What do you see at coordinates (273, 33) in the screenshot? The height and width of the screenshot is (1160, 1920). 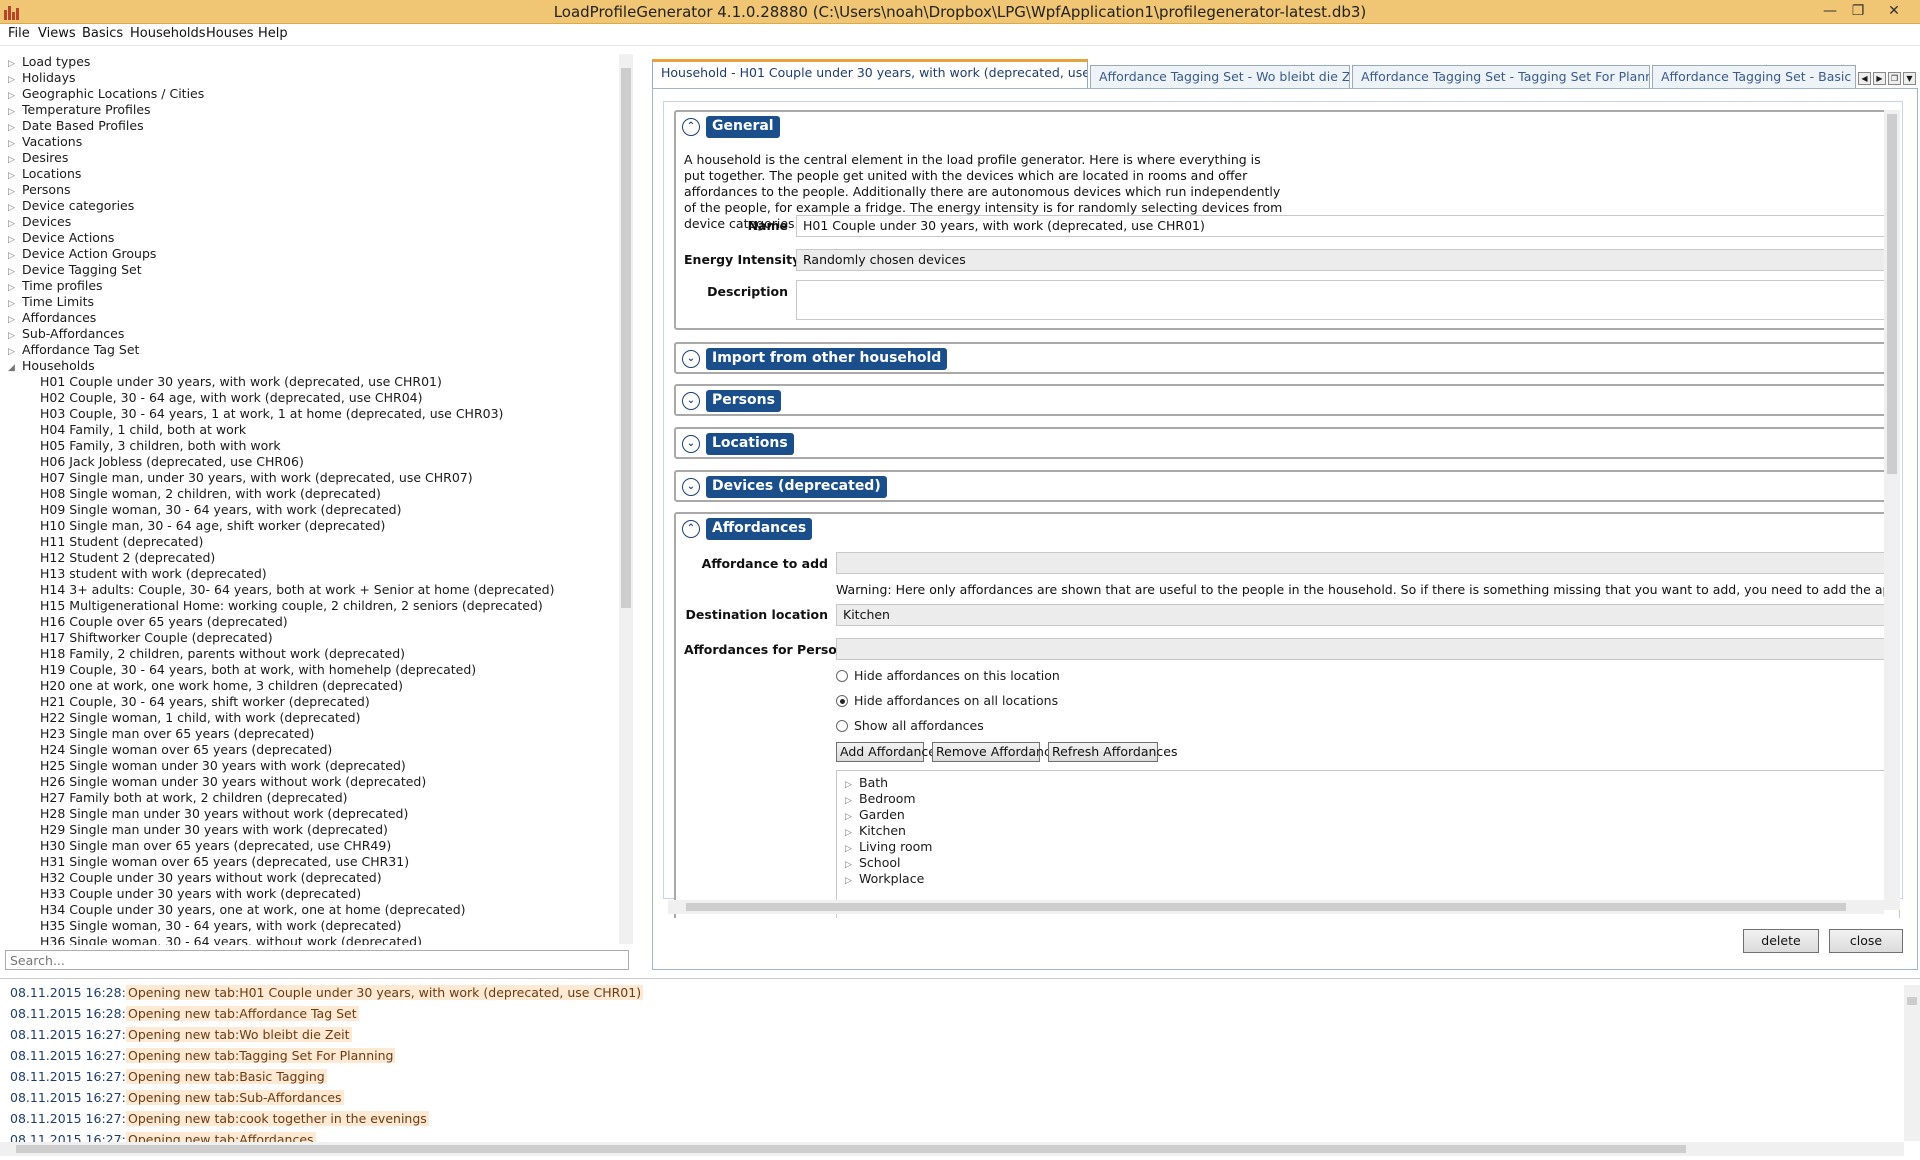 I see `menu-help: Help` at bounding box center [273, 33].